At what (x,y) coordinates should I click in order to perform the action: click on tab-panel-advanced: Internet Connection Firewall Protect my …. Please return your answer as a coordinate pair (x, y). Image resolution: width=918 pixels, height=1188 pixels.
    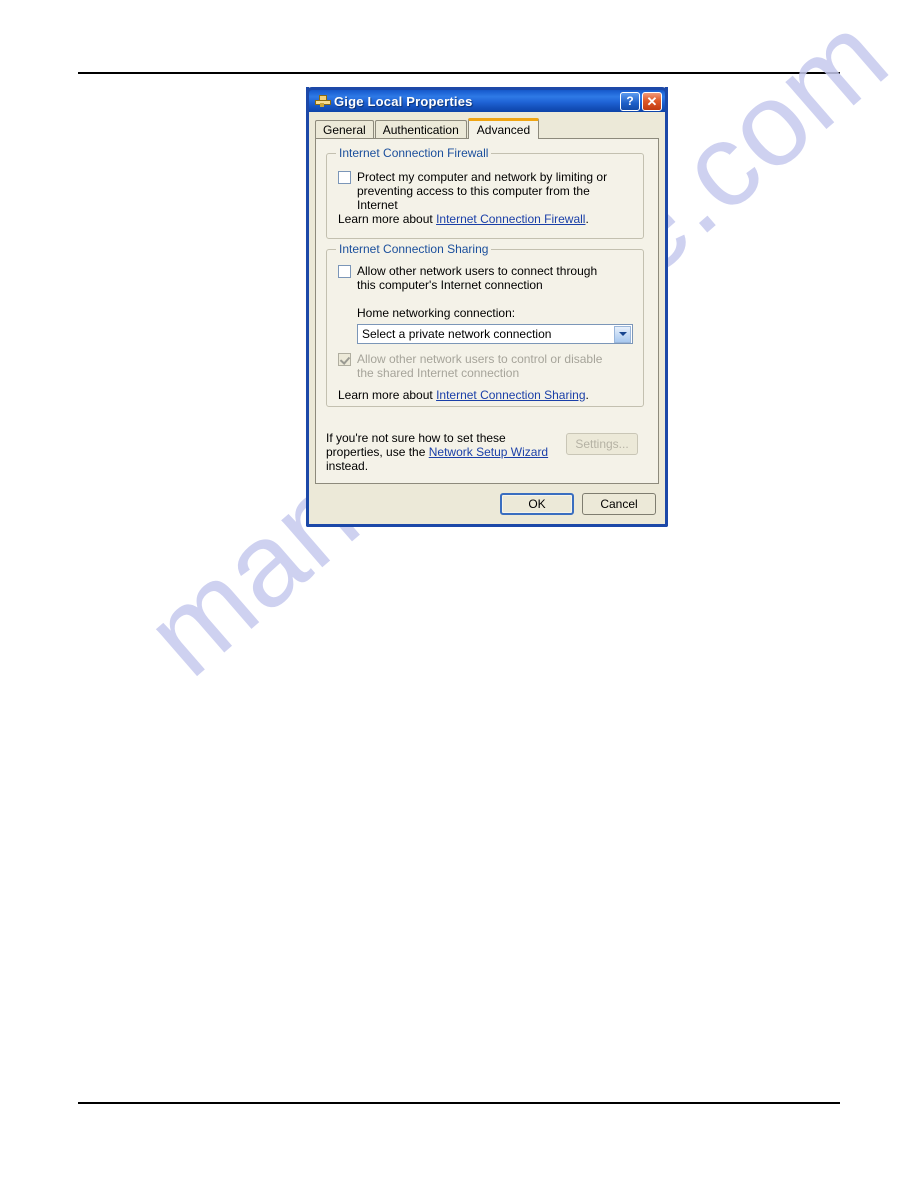
    Looking at the image, I should click on (487, 311).